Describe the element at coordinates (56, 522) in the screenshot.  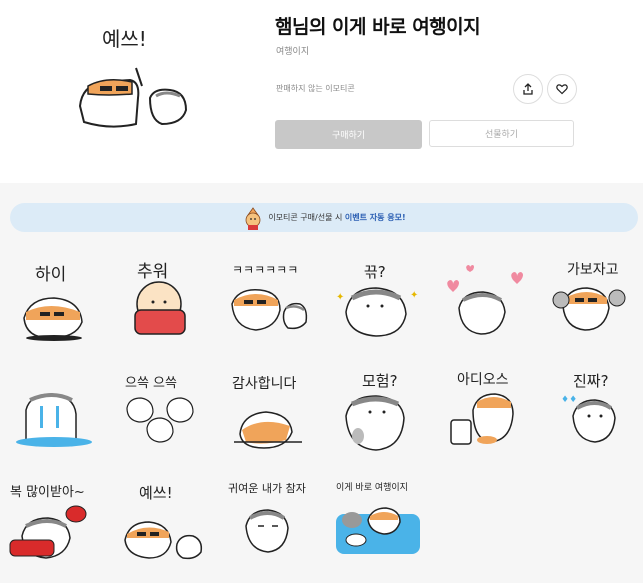
I see `sticker-item: 복 많이받아~` at that location.